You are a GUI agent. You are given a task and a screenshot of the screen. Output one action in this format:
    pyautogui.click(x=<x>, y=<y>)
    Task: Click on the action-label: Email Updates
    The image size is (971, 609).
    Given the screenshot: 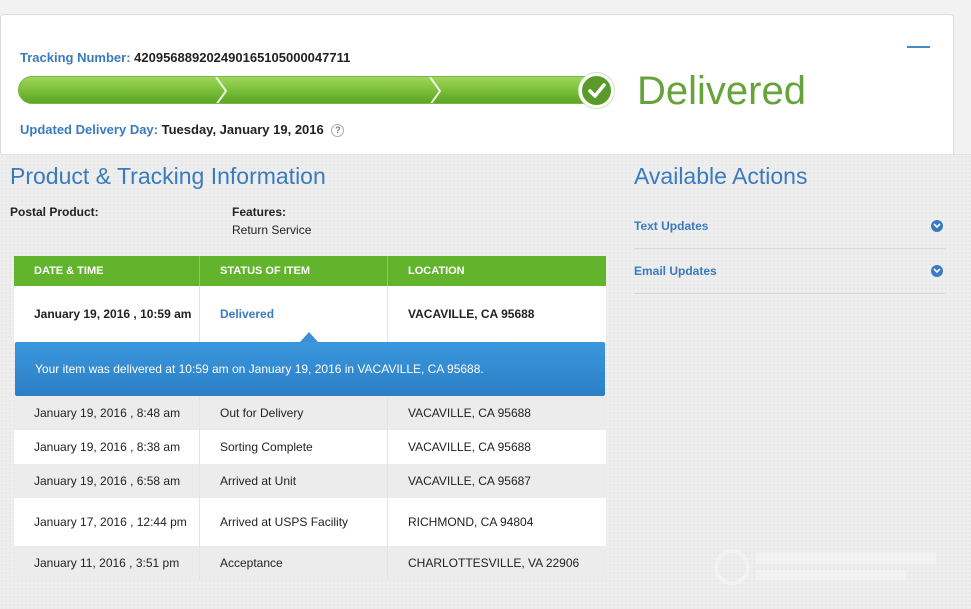 What is the action you would take?
    pyautogui.click(x=675, y=271)
    